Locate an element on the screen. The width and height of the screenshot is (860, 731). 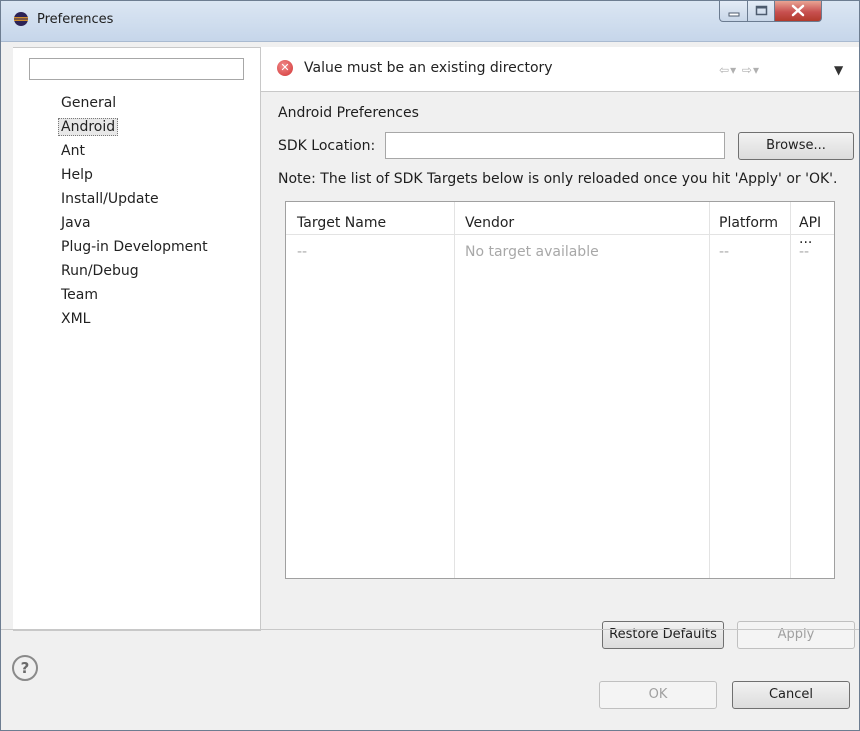
back-menu-icon: ▾ is located at coordinates (733, 70).